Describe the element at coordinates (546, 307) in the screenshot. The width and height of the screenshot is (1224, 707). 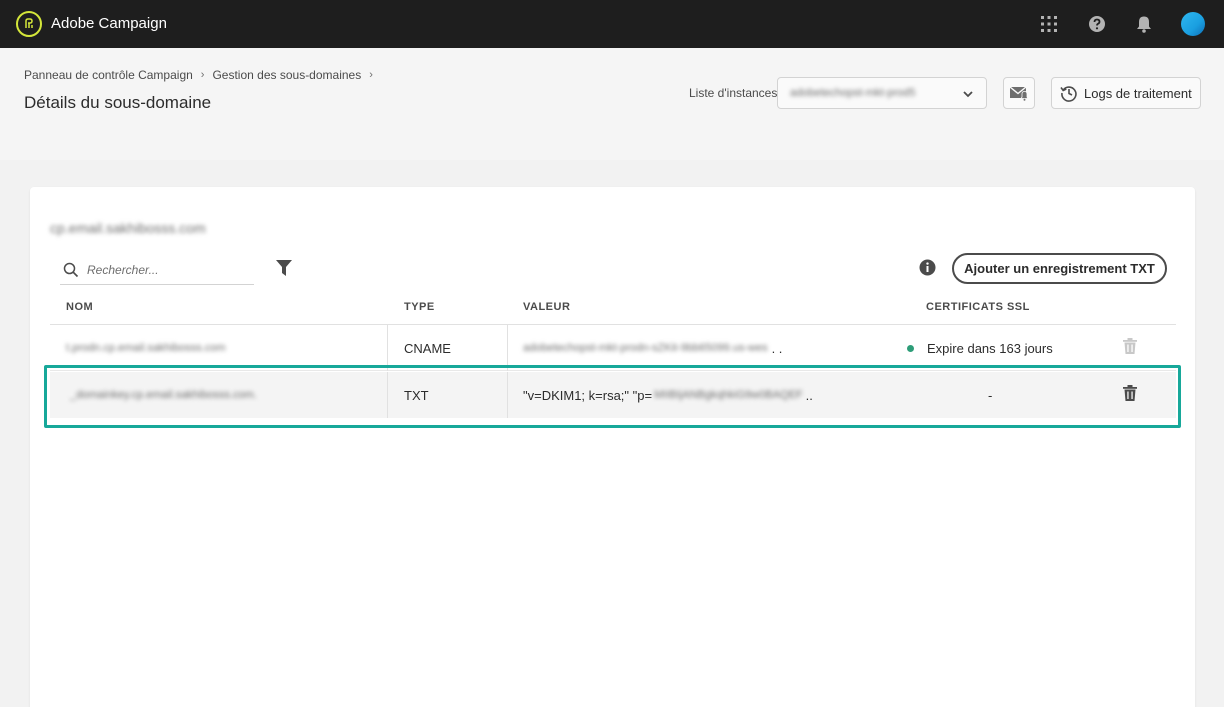
I see `column-header-value: VALEUR` at that location.